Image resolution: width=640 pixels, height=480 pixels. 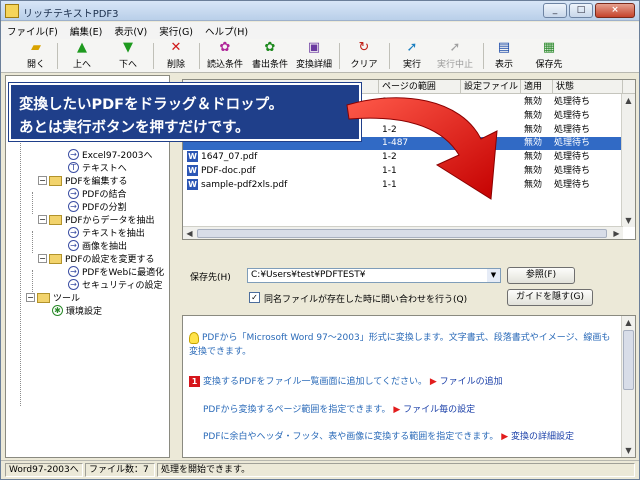 I want to click on callout-line-1: 変換したいPDFをドラッグ＆ドロップ。, so click(x=151, y=105).